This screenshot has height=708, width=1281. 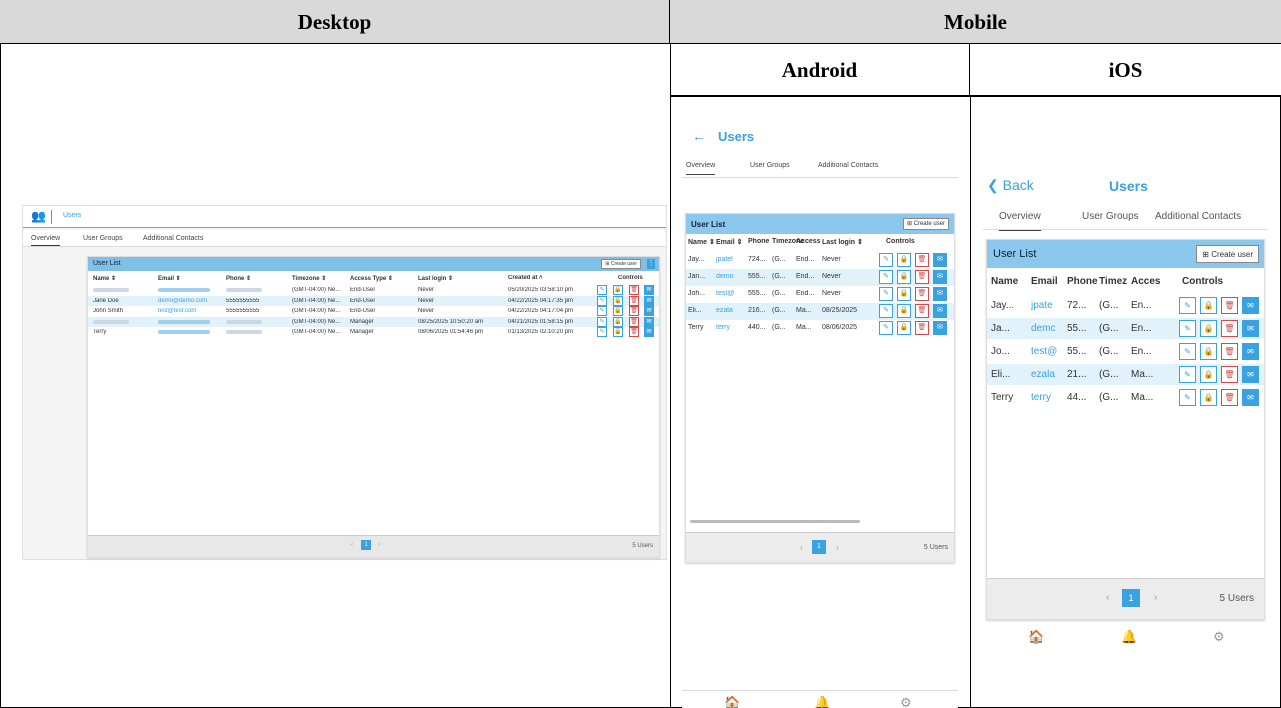 What do you see at coordinates (1042, 305) in the screenshot?
I see `cell-email: jpate` at bounding box center [1042, 305].